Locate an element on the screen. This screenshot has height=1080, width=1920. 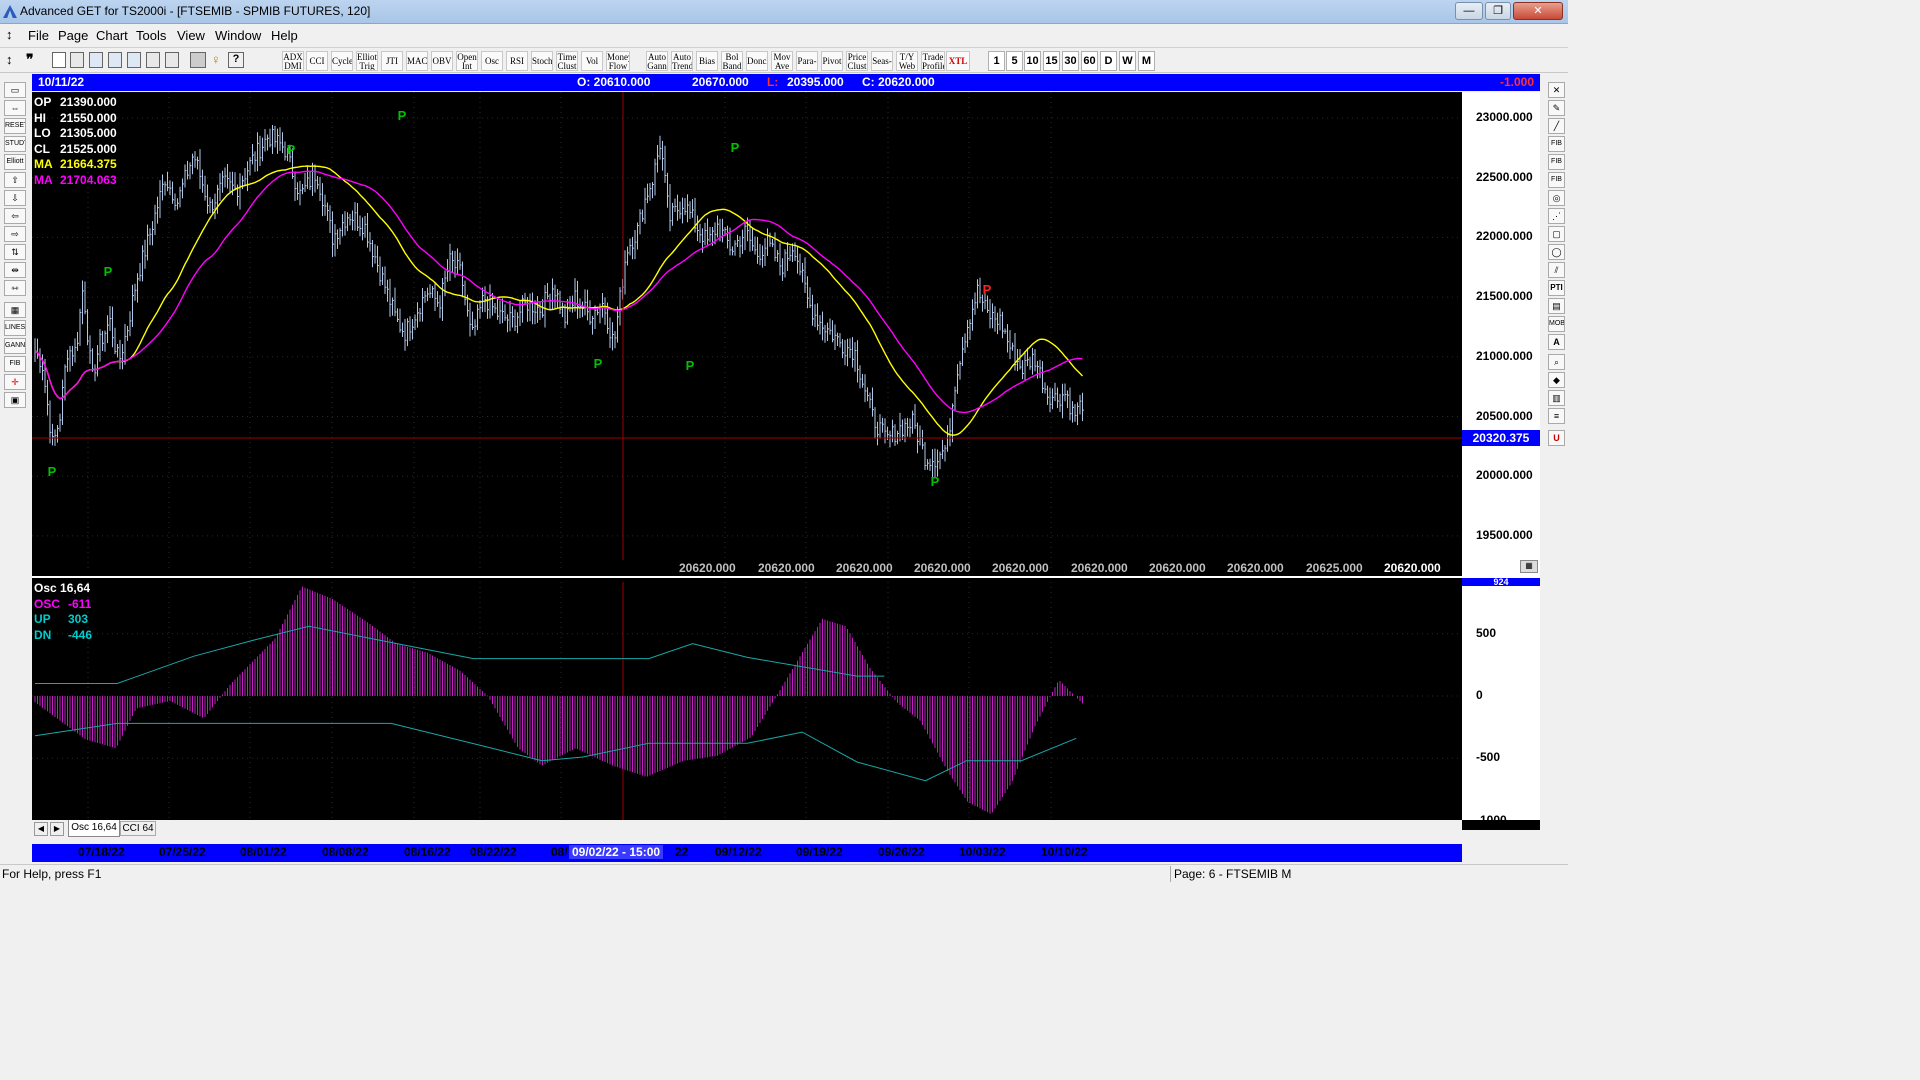
menu-window: Window is located at coordinates (238, 35).